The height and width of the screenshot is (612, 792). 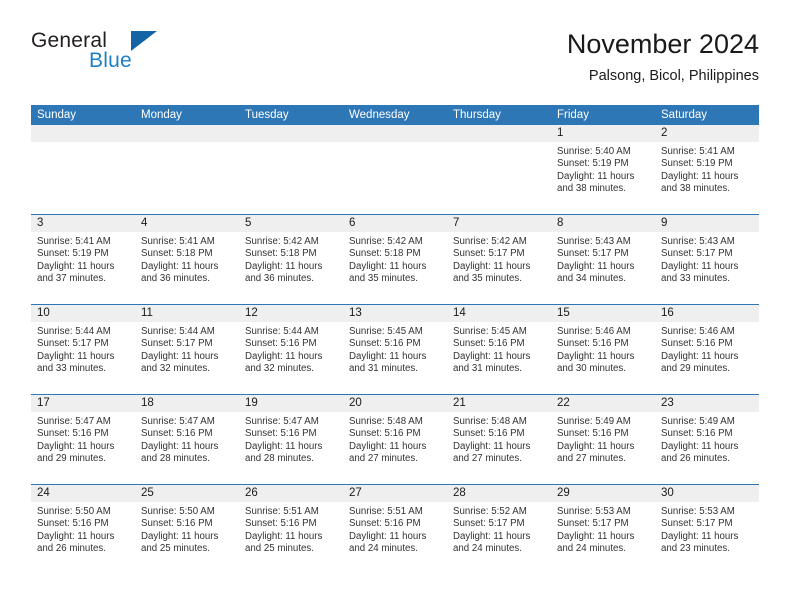 What do you see at coordinates (707, 403) in the screenshot?
I see `day-number: 23` at bounding box center [707, 403].